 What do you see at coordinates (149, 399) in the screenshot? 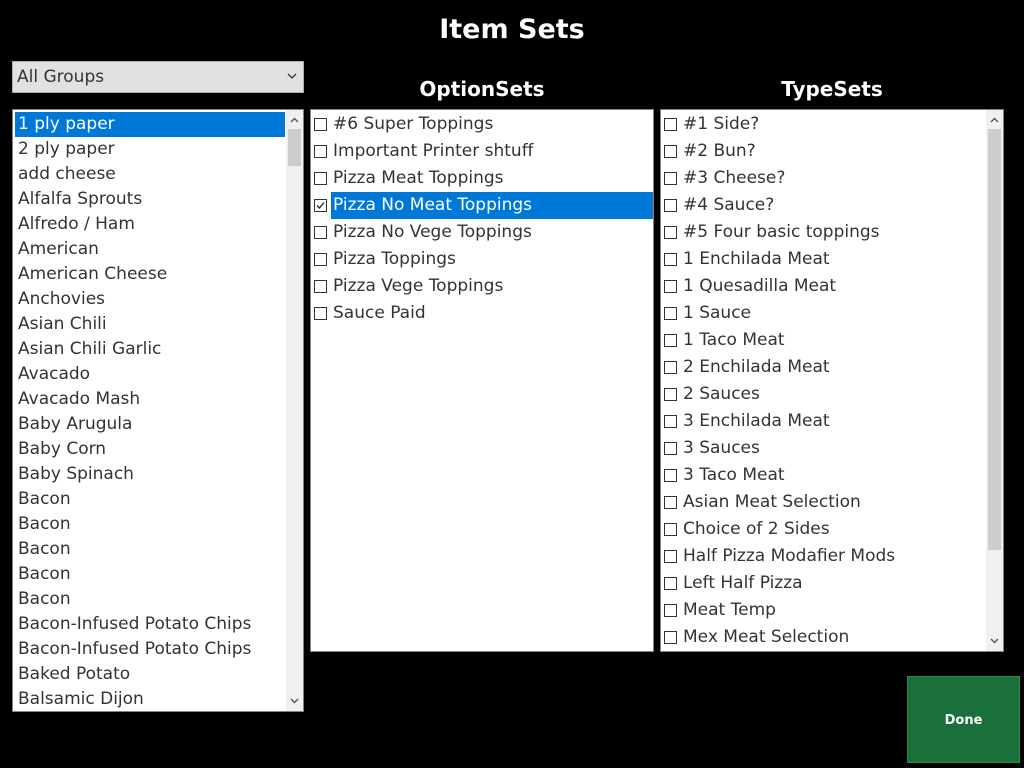
I see `list-item: Avacado Mash` at bounding box center [149, 399].